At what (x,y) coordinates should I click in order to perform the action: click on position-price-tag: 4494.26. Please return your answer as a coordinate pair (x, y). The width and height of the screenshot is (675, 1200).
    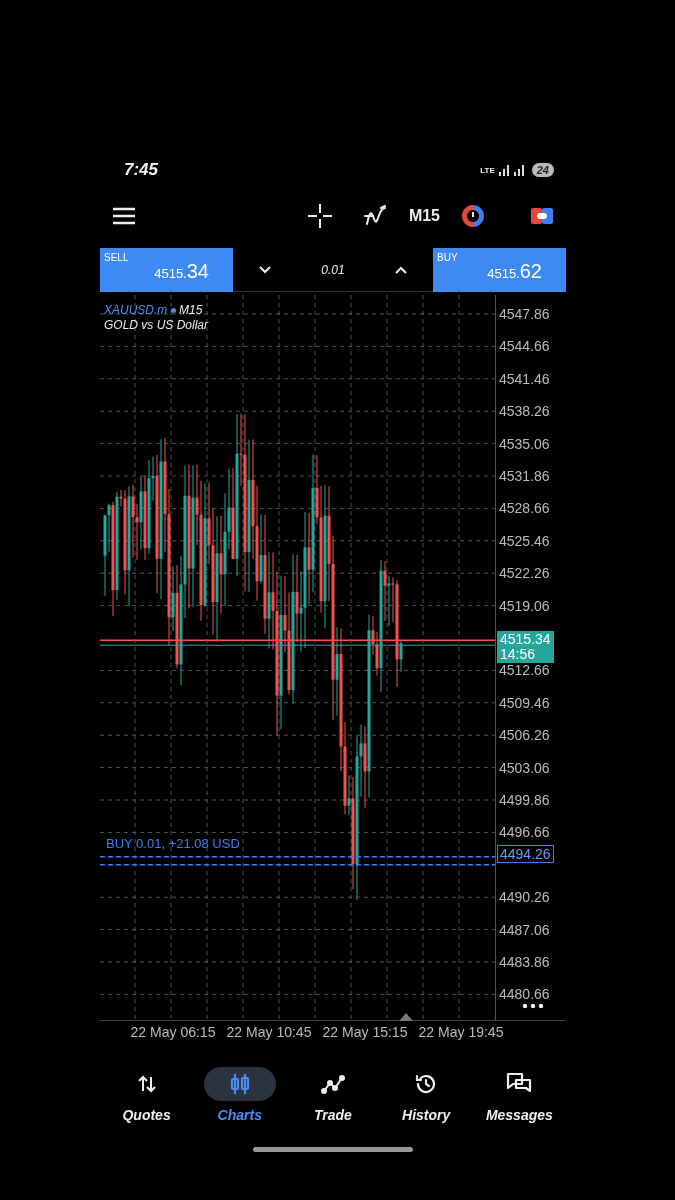
    Looking at the image, I should click on (525, 854).